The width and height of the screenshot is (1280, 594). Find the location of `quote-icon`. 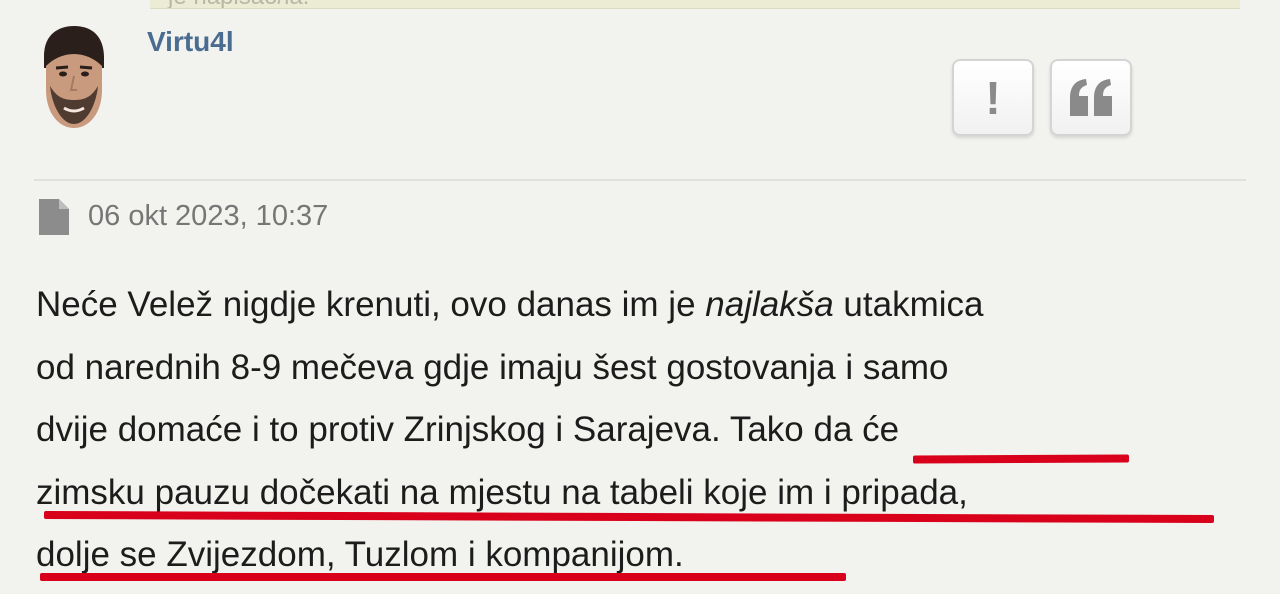

quote-icon is located at coordinates (1091, 97).